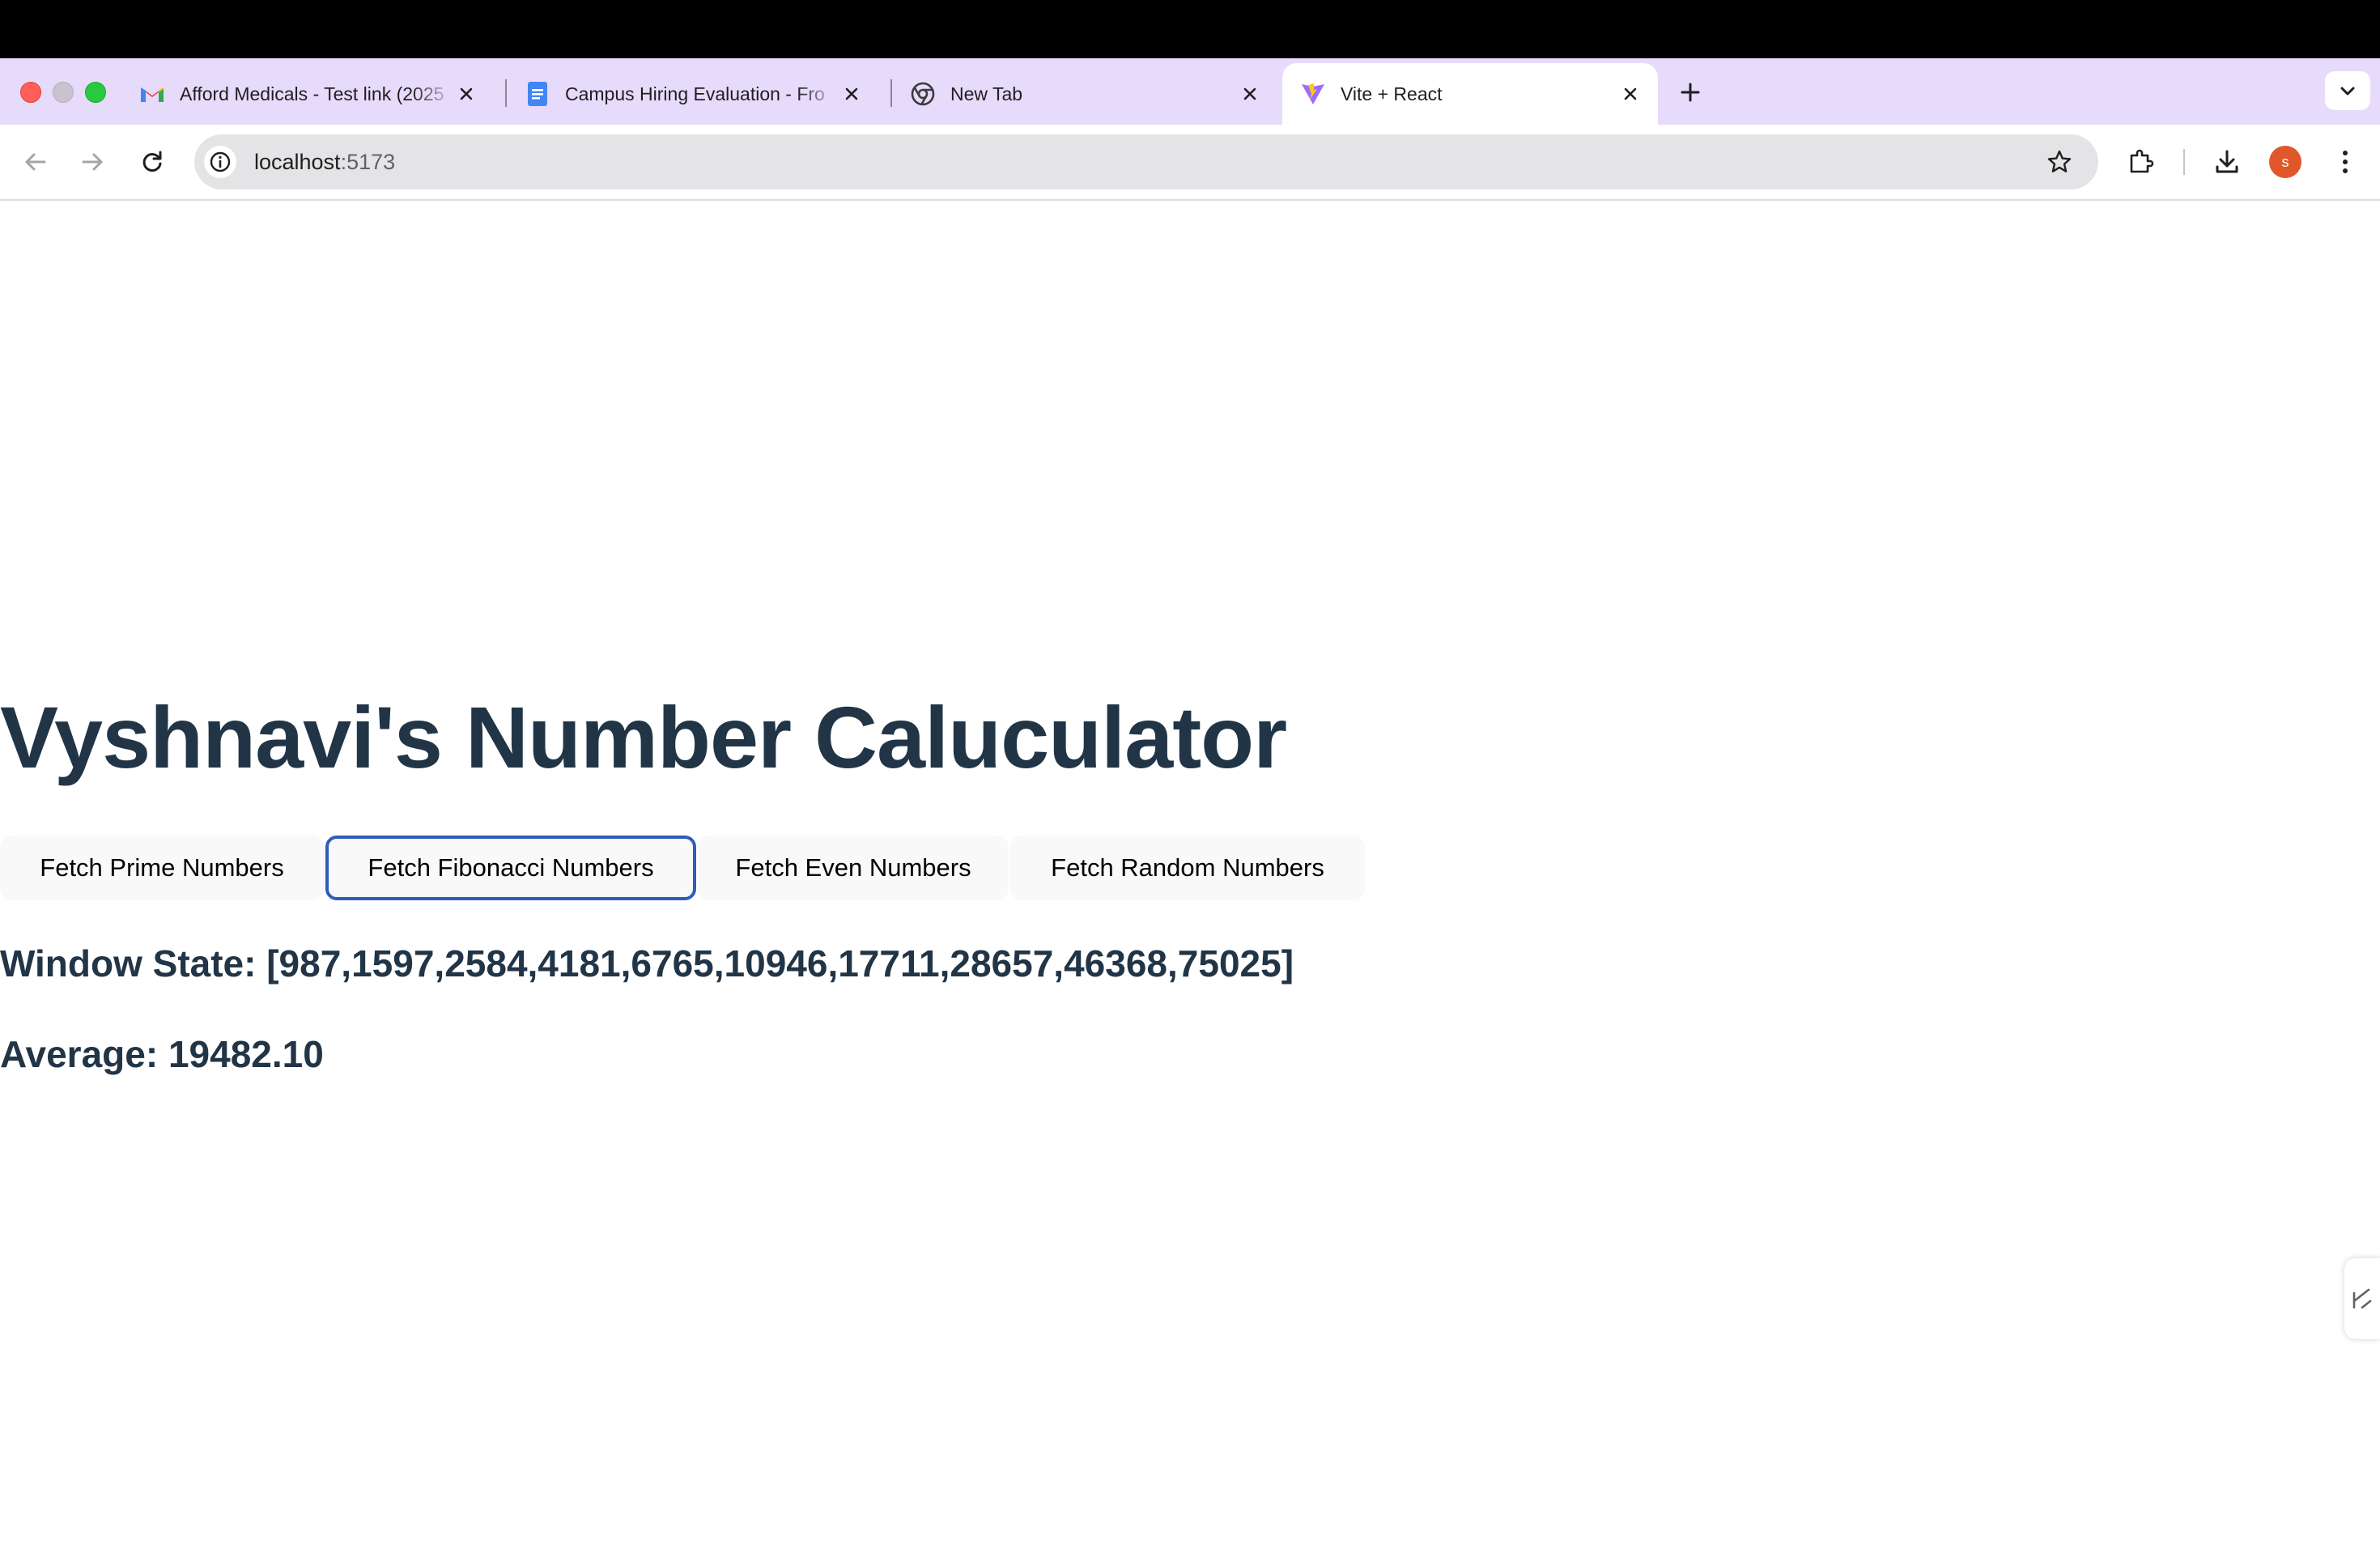 The width and height of the screenshot is (2380, 1548). I want to click on gmail-icon, so click(152, 94).